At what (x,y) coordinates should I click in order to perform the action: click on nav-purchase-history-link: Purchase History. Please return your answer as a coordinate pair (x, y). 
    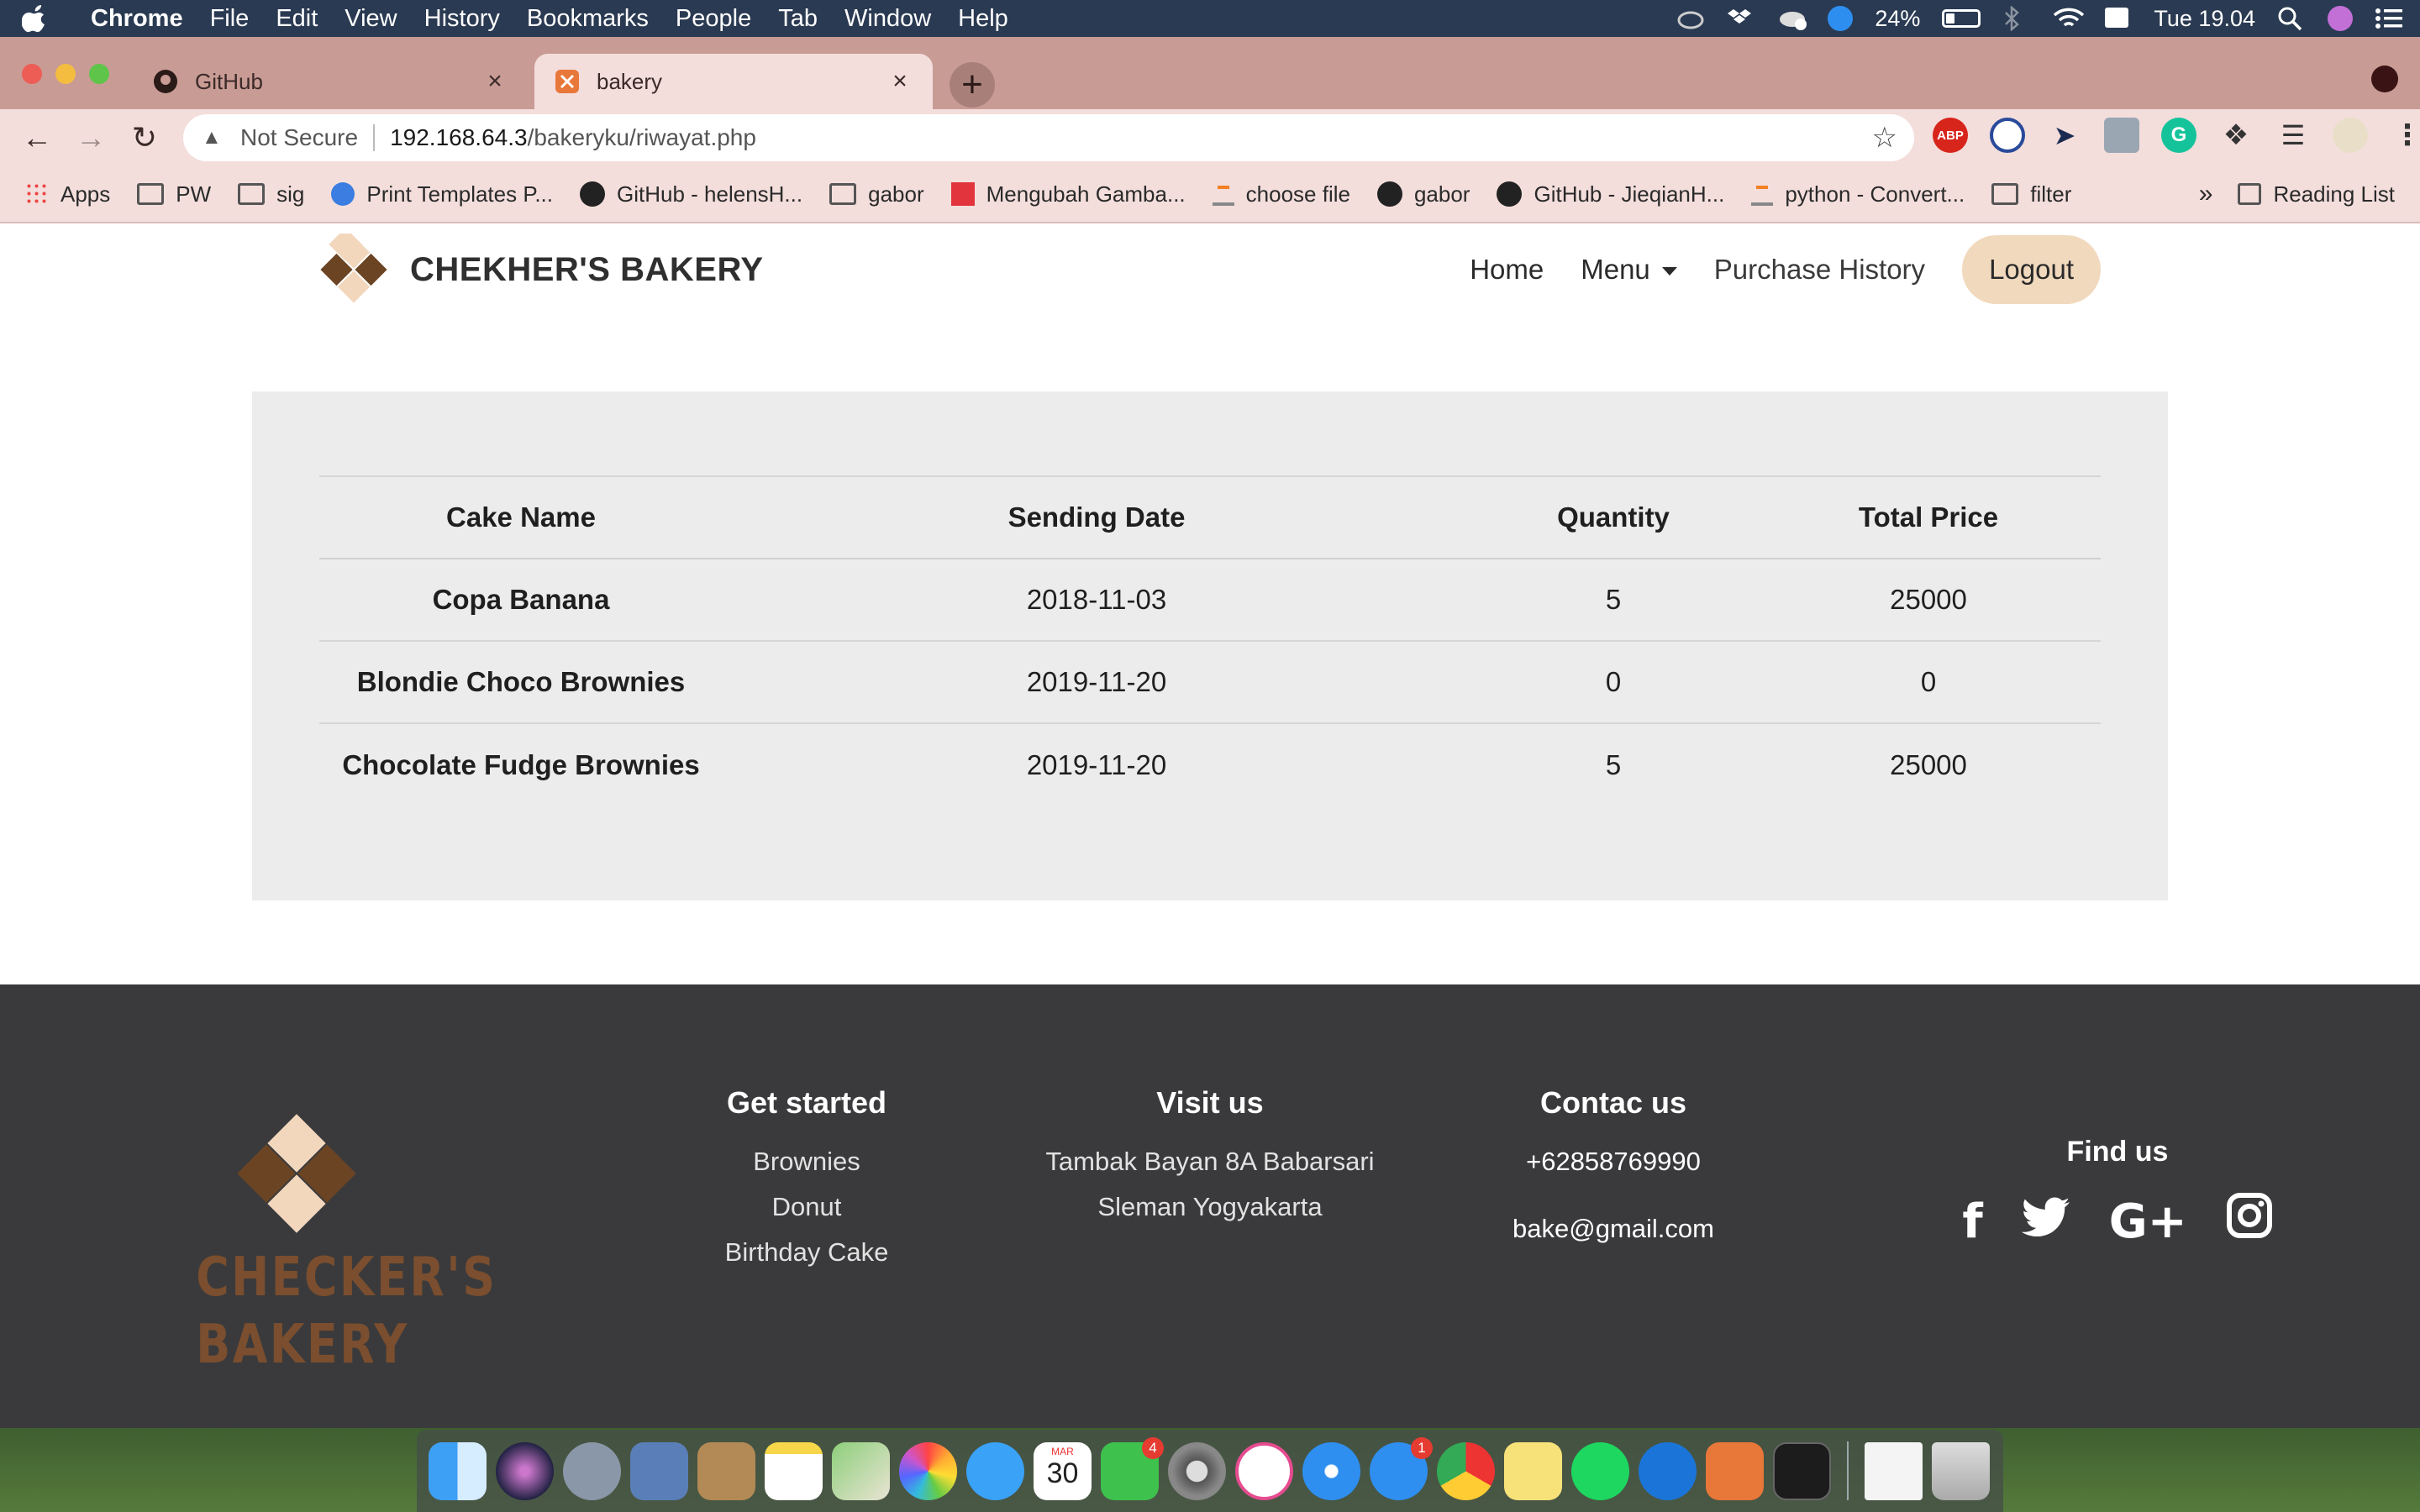
    Looking at the image, I should click on (1819, 270).